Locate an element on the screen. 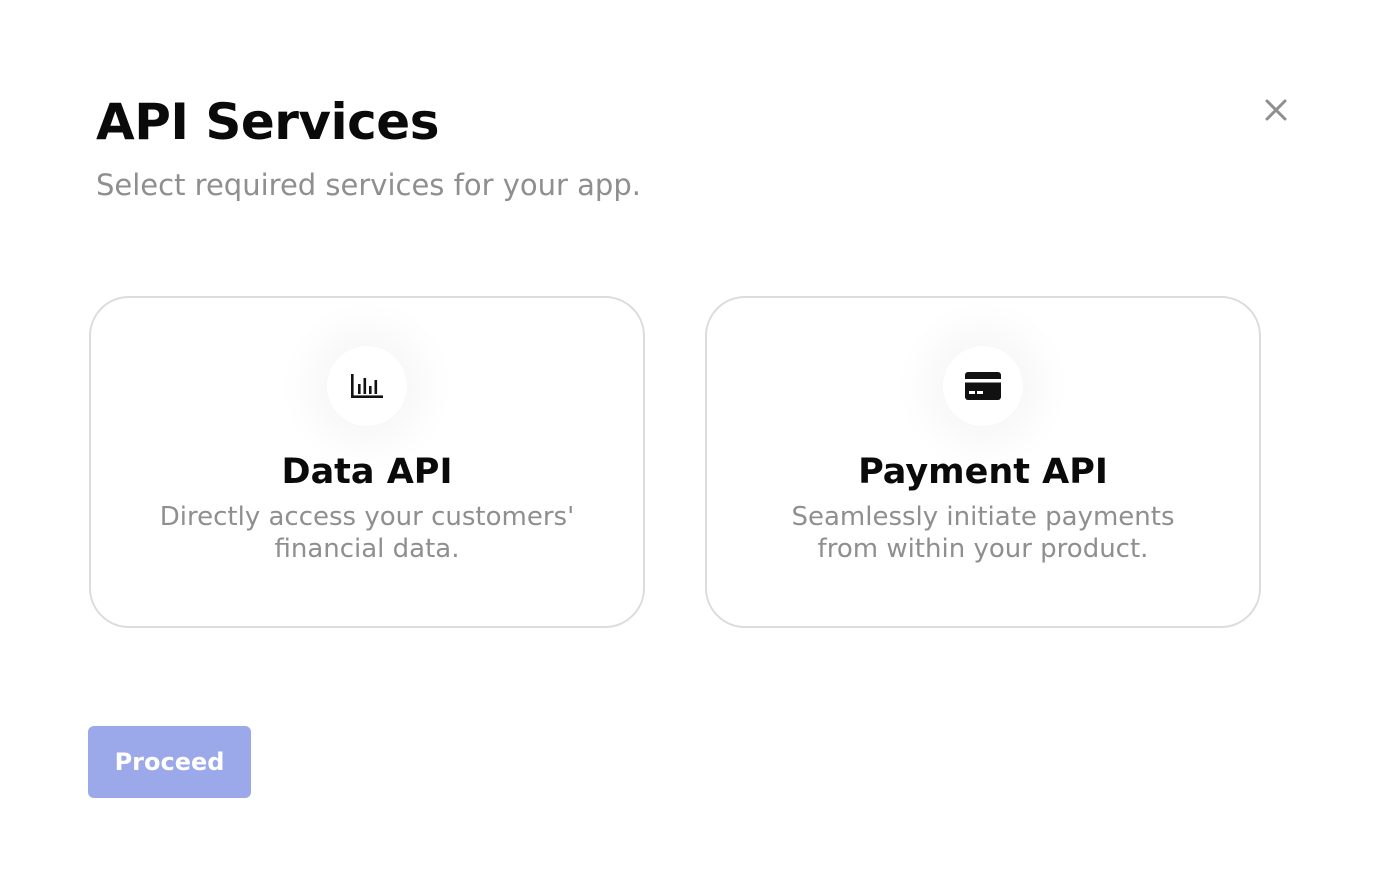 The image size is (1388, 888). proceed-button: Proceed is located at coordinates (169, 762).